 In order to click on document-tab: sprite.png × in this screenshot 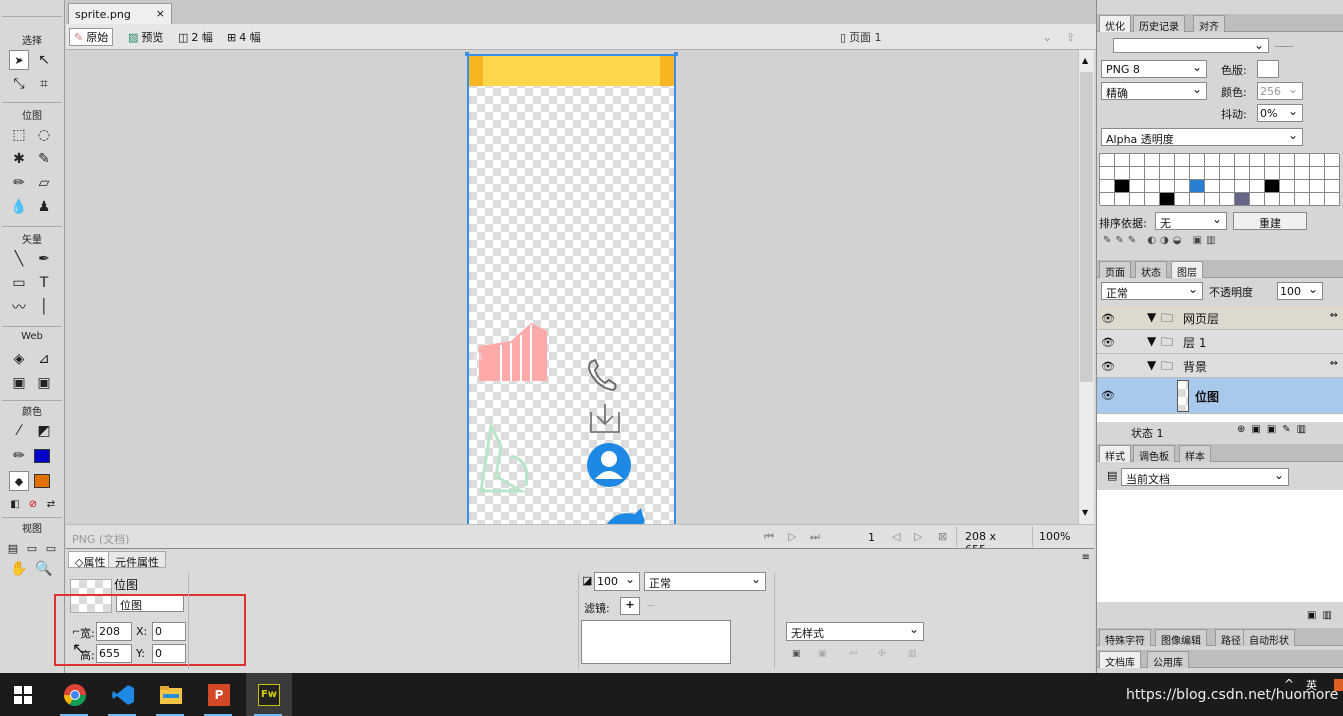, I will do `click(120, 13)`.